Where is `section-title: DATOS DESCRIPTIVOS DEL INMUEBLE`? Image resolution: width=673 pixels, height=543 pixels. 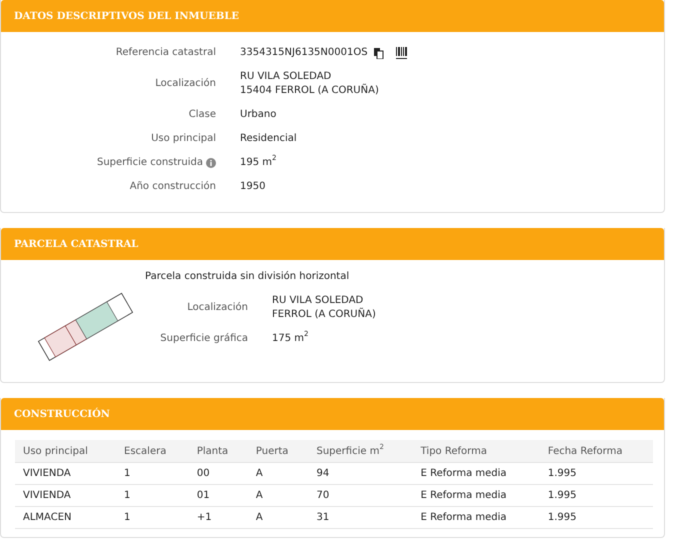
section-title: DATOS DESCRIPTIVOS DEL INMUEBLE is located at coordinates (126, 16).